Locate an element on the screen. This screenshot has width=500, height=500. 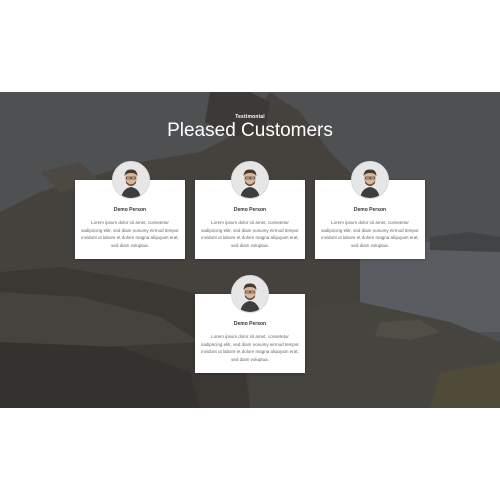
section-title: Pleased Customers is located at coordinates (250, 130).